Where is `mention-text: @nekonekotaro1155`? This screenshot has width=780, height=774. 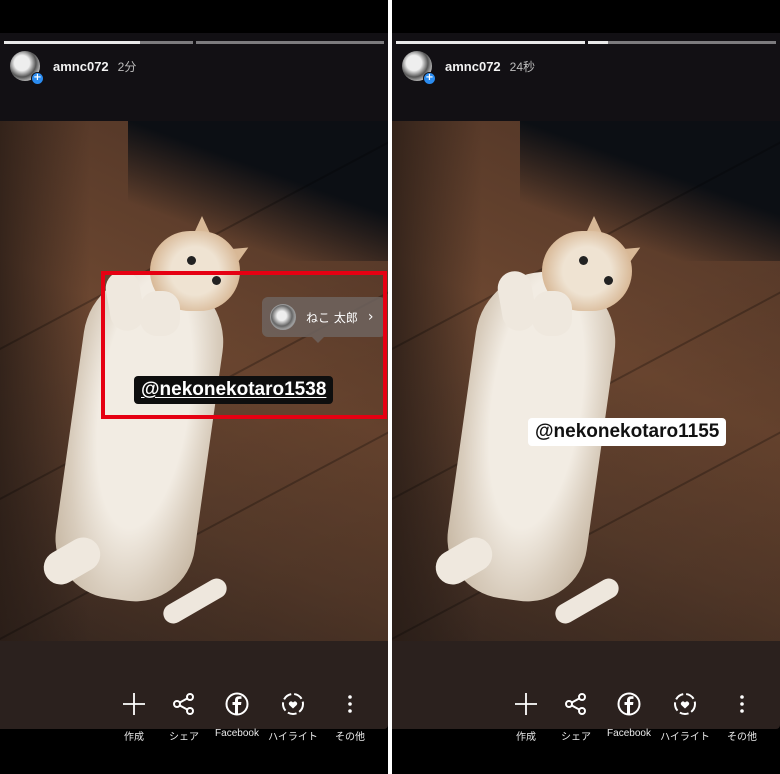 mention-text: @nekonekotaro1155 is located at coordinates (627, 431).